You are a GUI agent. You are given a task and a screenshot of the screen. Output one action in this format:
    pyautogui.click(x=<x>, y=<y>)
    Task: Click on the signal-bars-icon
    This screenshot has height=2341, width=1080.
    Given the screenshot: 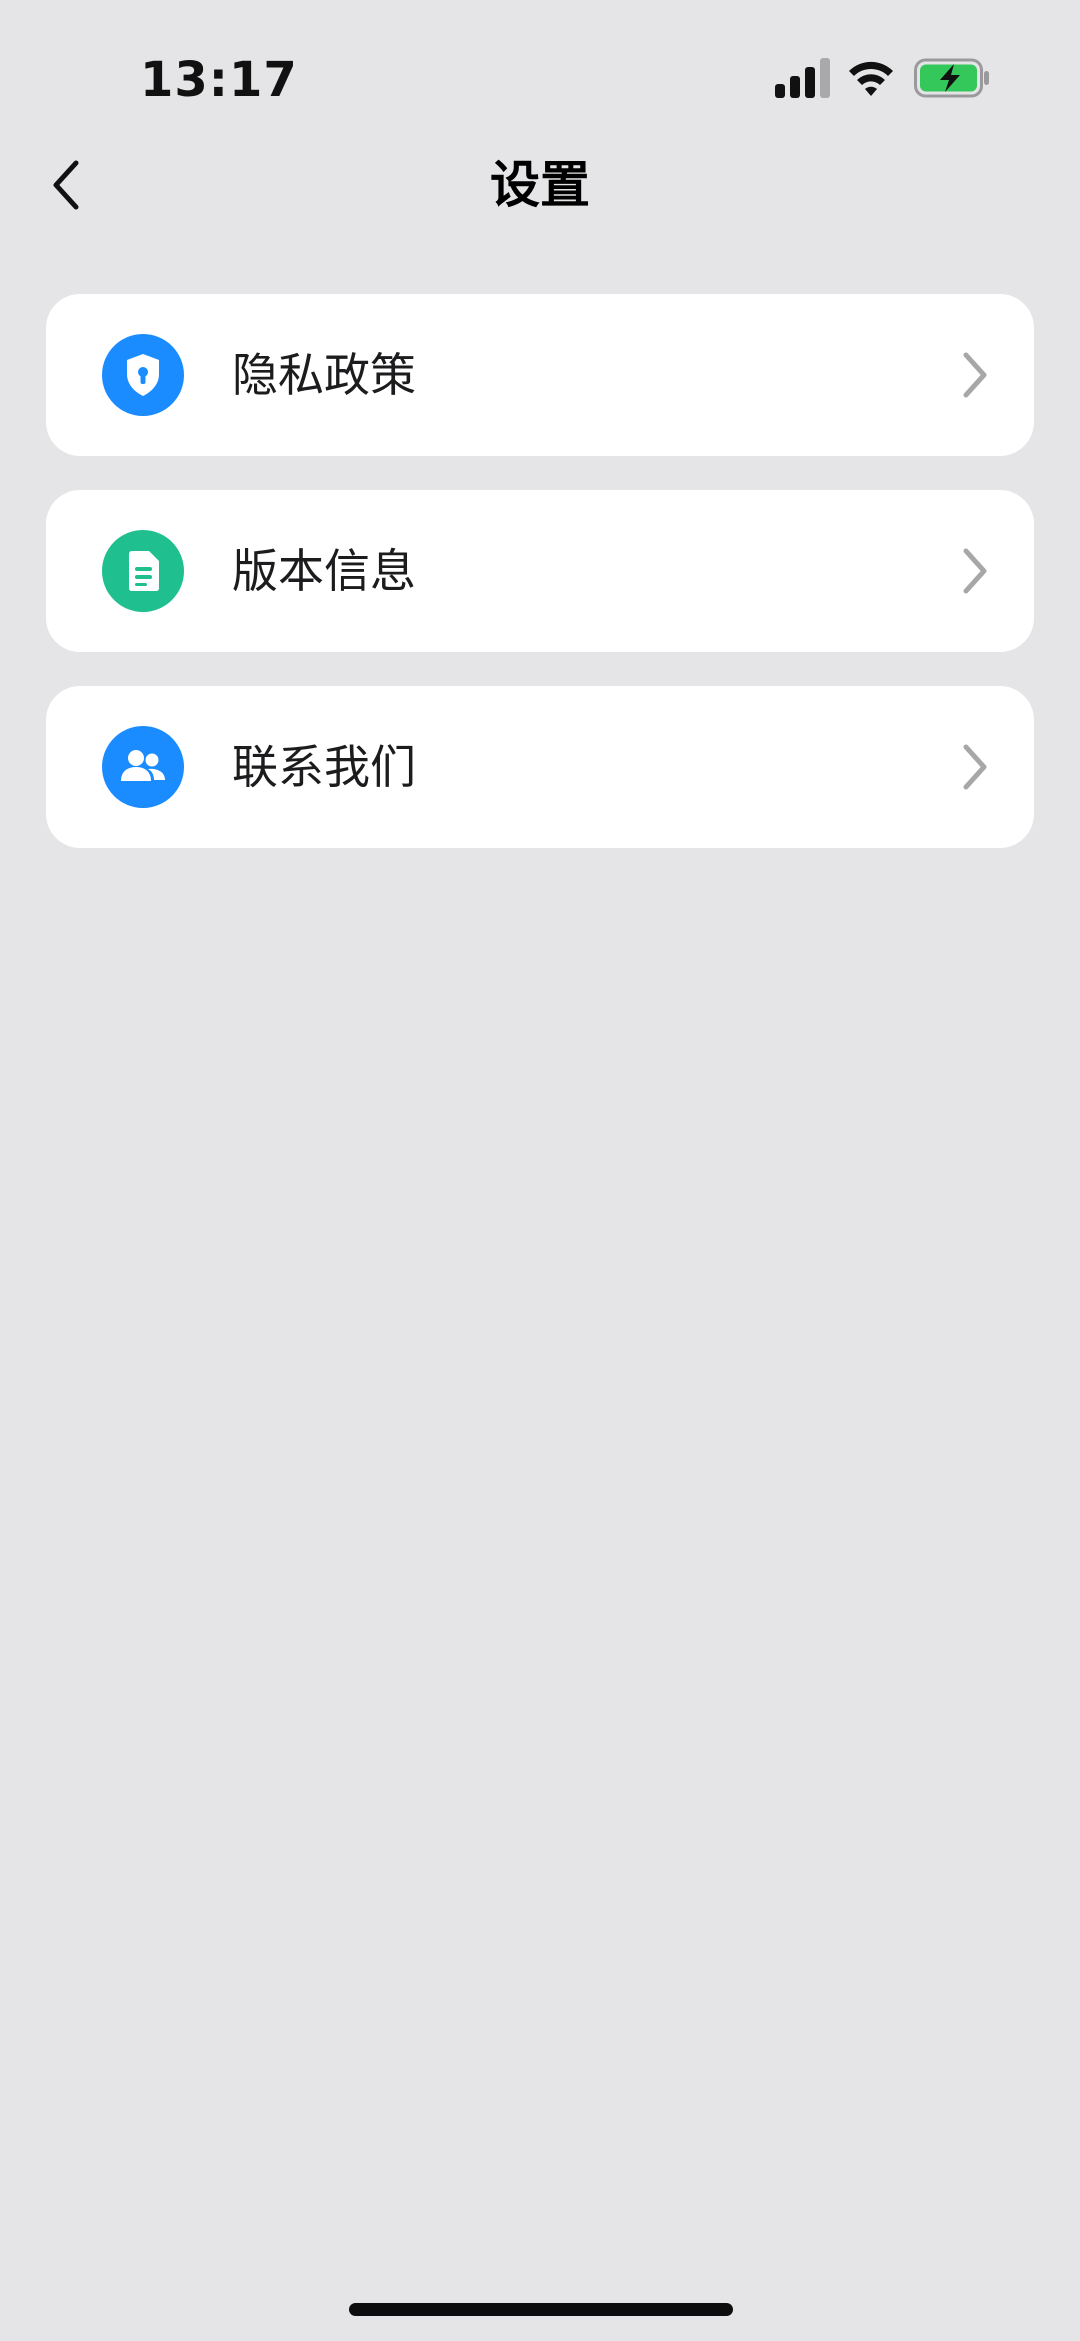 What is the action you would take?
    pyautogui.click(x=802, y=78)
    